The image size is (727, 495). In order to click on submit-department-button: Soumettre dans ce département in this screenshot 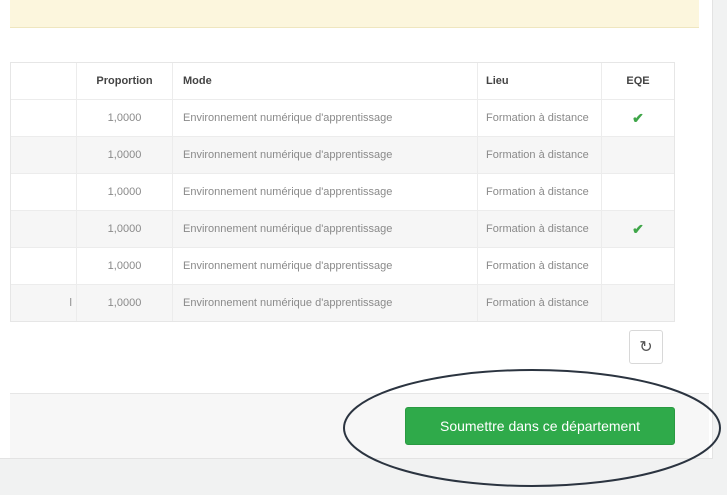, I will do `click(540, 426)`.